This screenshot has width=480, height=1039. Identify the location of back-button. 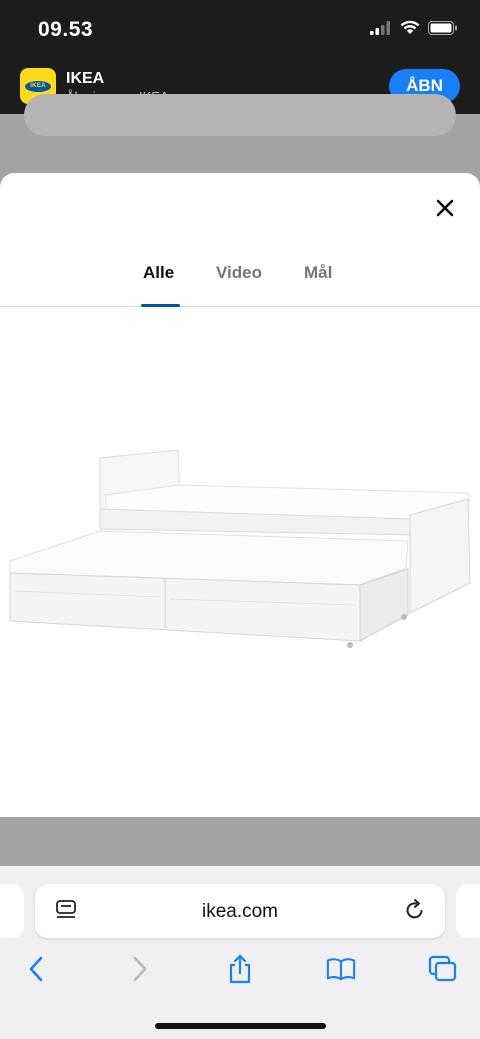
(36, 969).